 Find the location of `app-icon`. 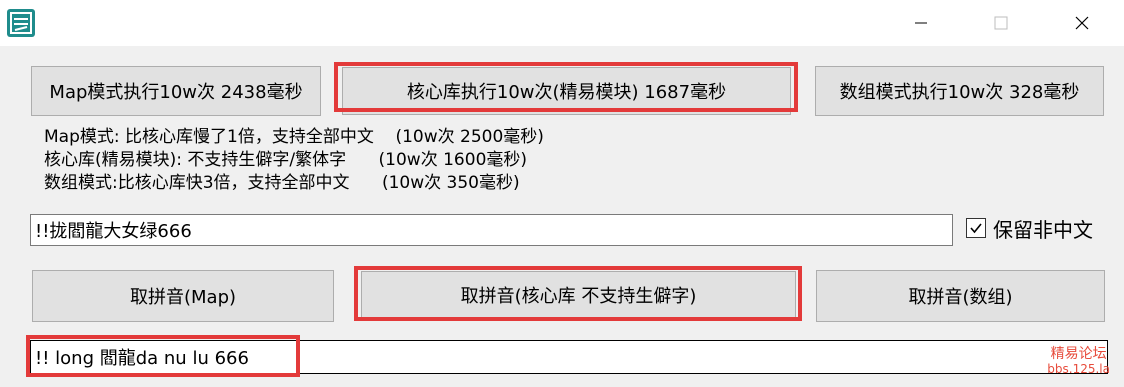

app-icon is located at coordinates (21, 23).